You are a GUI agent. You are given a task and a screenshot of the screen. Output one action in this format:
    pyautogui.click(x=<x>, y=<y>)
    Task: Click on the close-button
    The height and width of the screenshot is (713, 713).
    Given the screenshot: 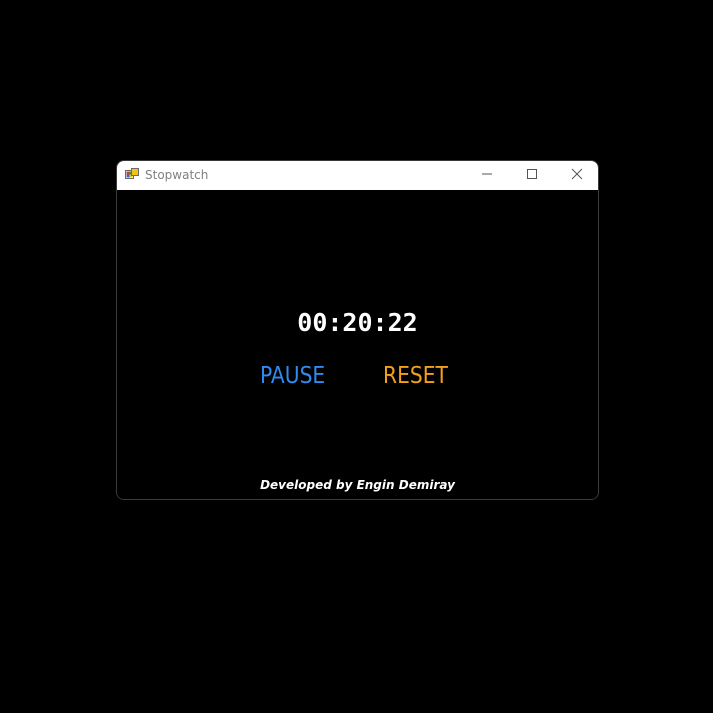 What is the action you would take?
    pyautogui.click(x=576, y=175)
    